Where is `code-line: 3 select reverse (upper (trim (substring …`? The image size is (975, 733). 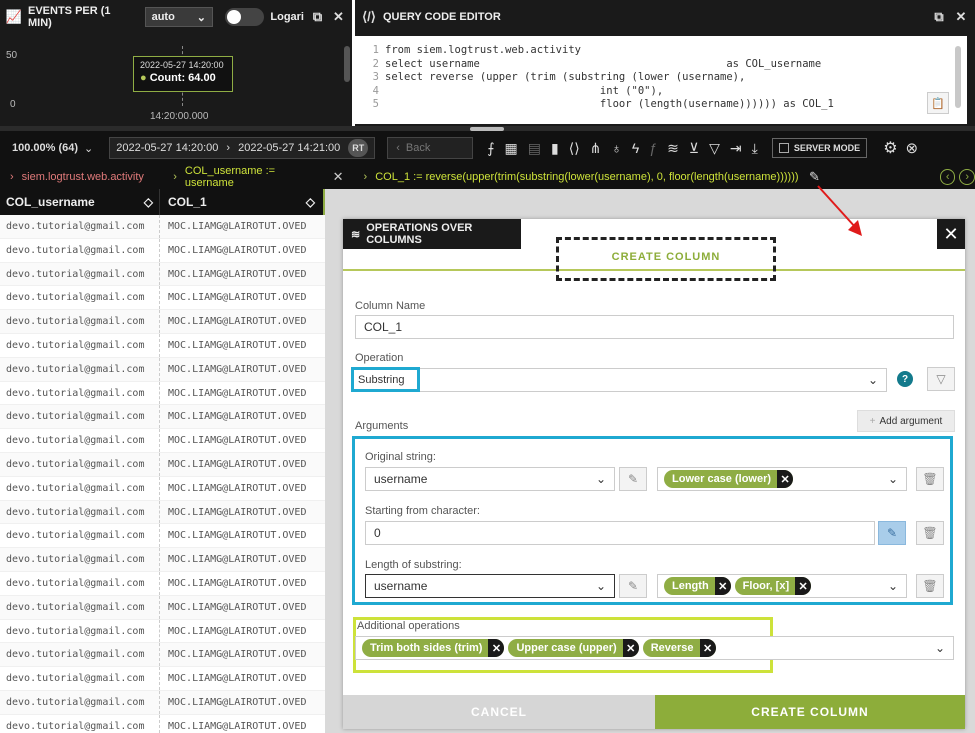
code-line: 3 select reverse (upper (trim (substring … is located at coordinates (661, 78).